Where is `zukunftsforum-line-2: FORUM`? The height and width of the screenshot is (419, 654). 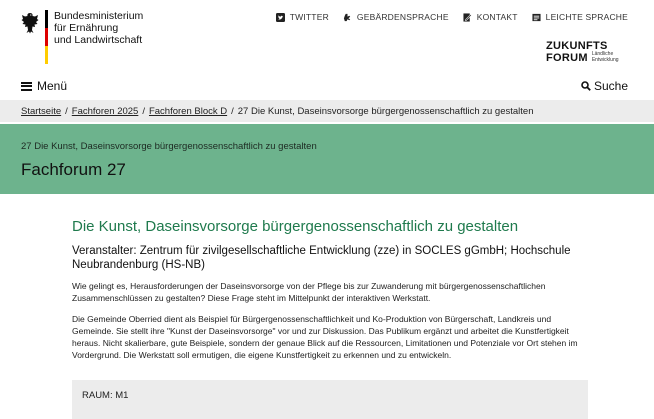 zukunftsforum-line-2: FORUM is located at coordinates (567, 58).